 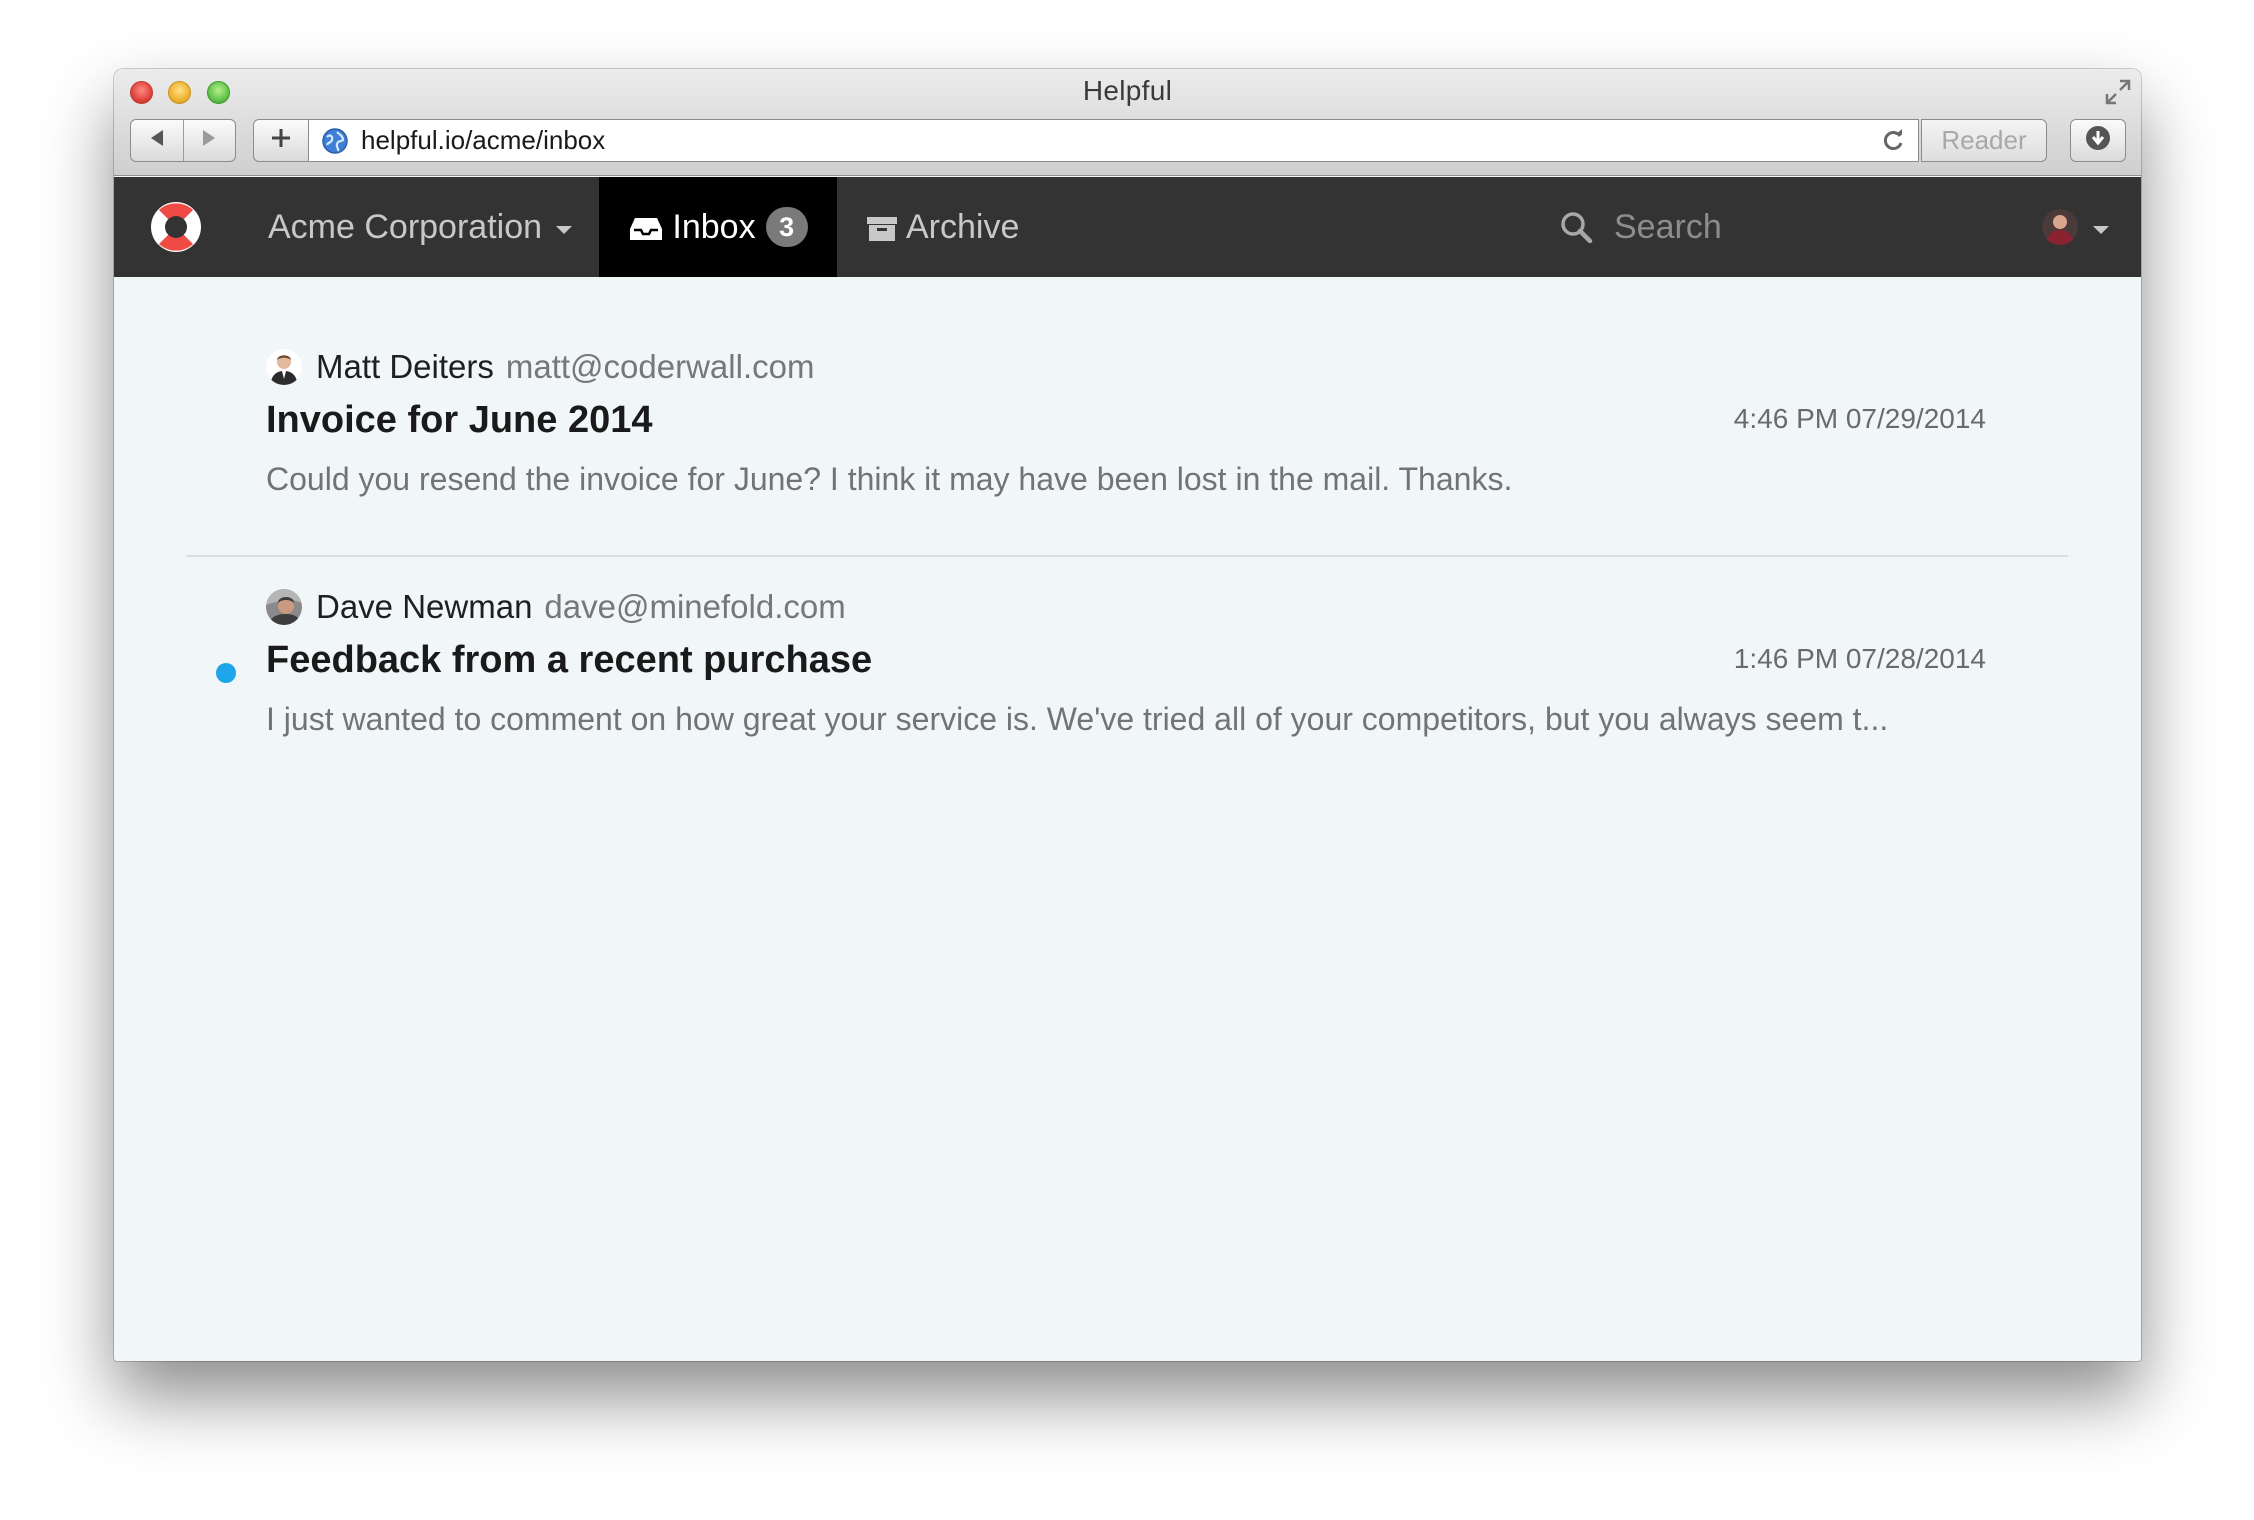 I want to click on tab-archive: Archive, so click(x=942, y=227).